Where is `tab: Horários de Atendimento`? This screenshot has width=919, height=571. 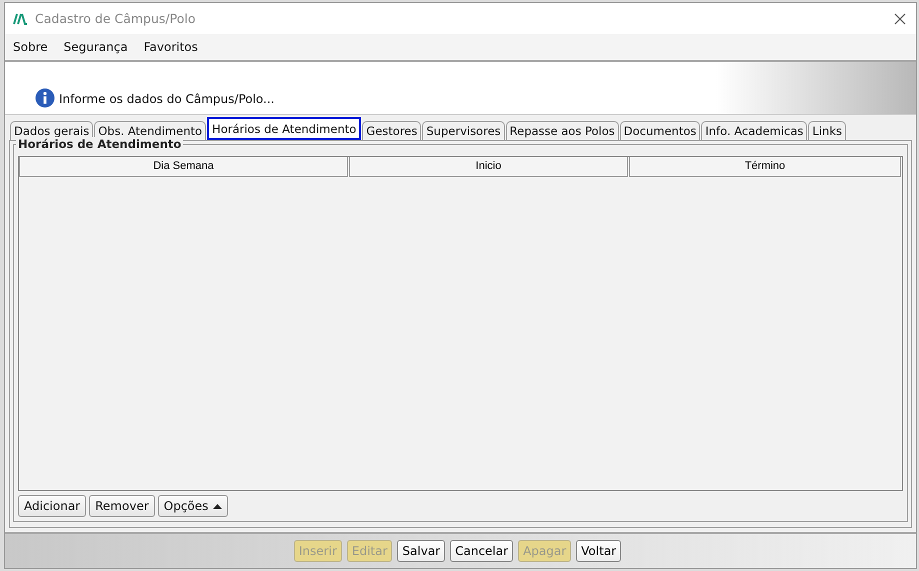 tab: Horários de Atendimento is located at coordinates (284, 128).